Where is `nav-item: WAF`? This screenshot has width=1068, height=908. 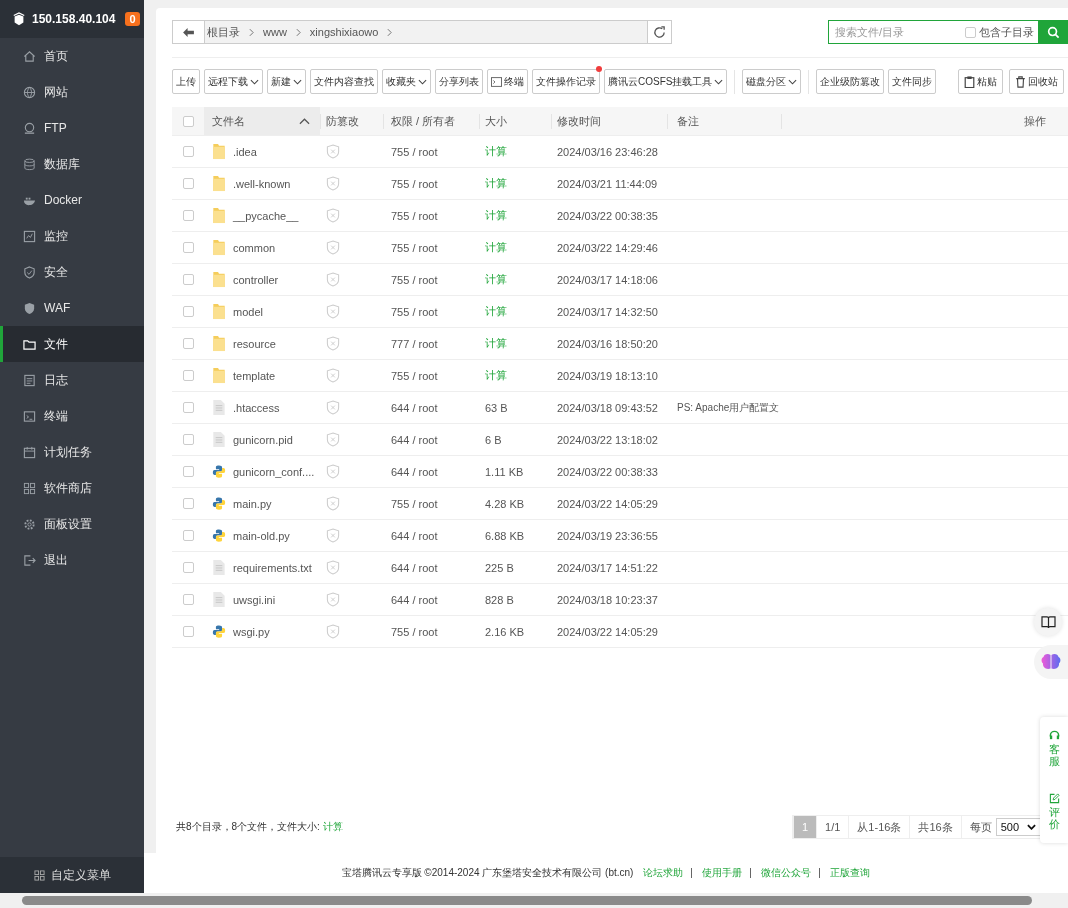 nav-item: WAF is located at coordinates (72, 308).